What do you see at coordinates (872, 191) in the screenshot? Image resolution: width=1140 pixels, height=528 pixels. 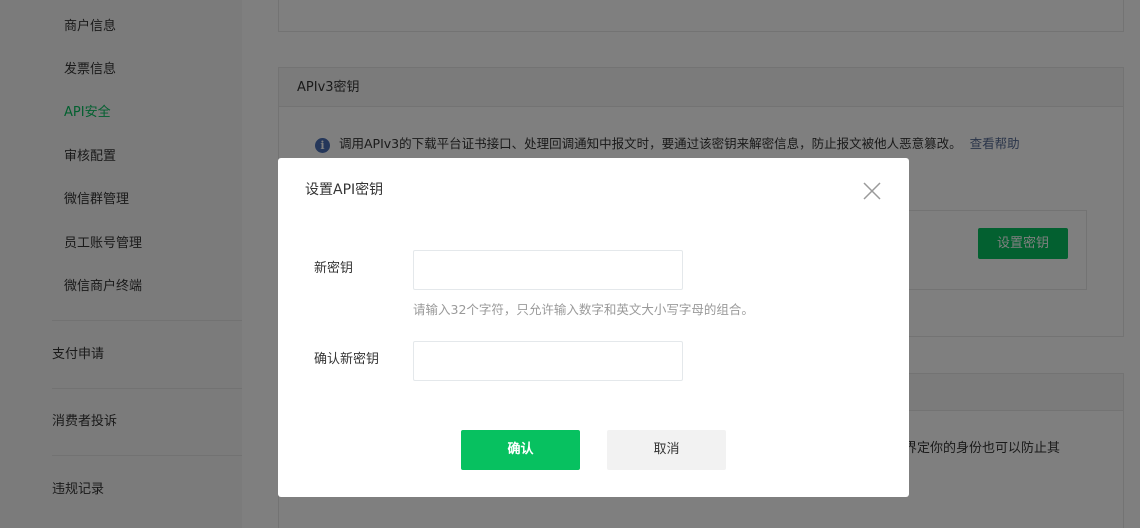 I see `close-icon` at bounding box center [872, 191].